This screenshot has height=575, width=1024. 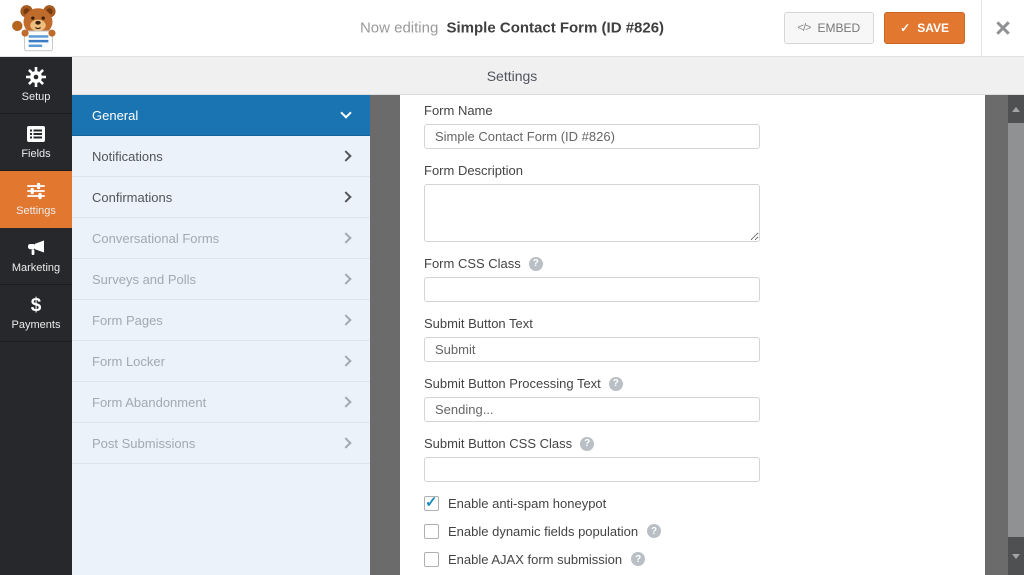 What do you see at coordinates (592, 409) in the screenshot?
I see `submit-button-processing-text-input` at bounding box center [592, 409].